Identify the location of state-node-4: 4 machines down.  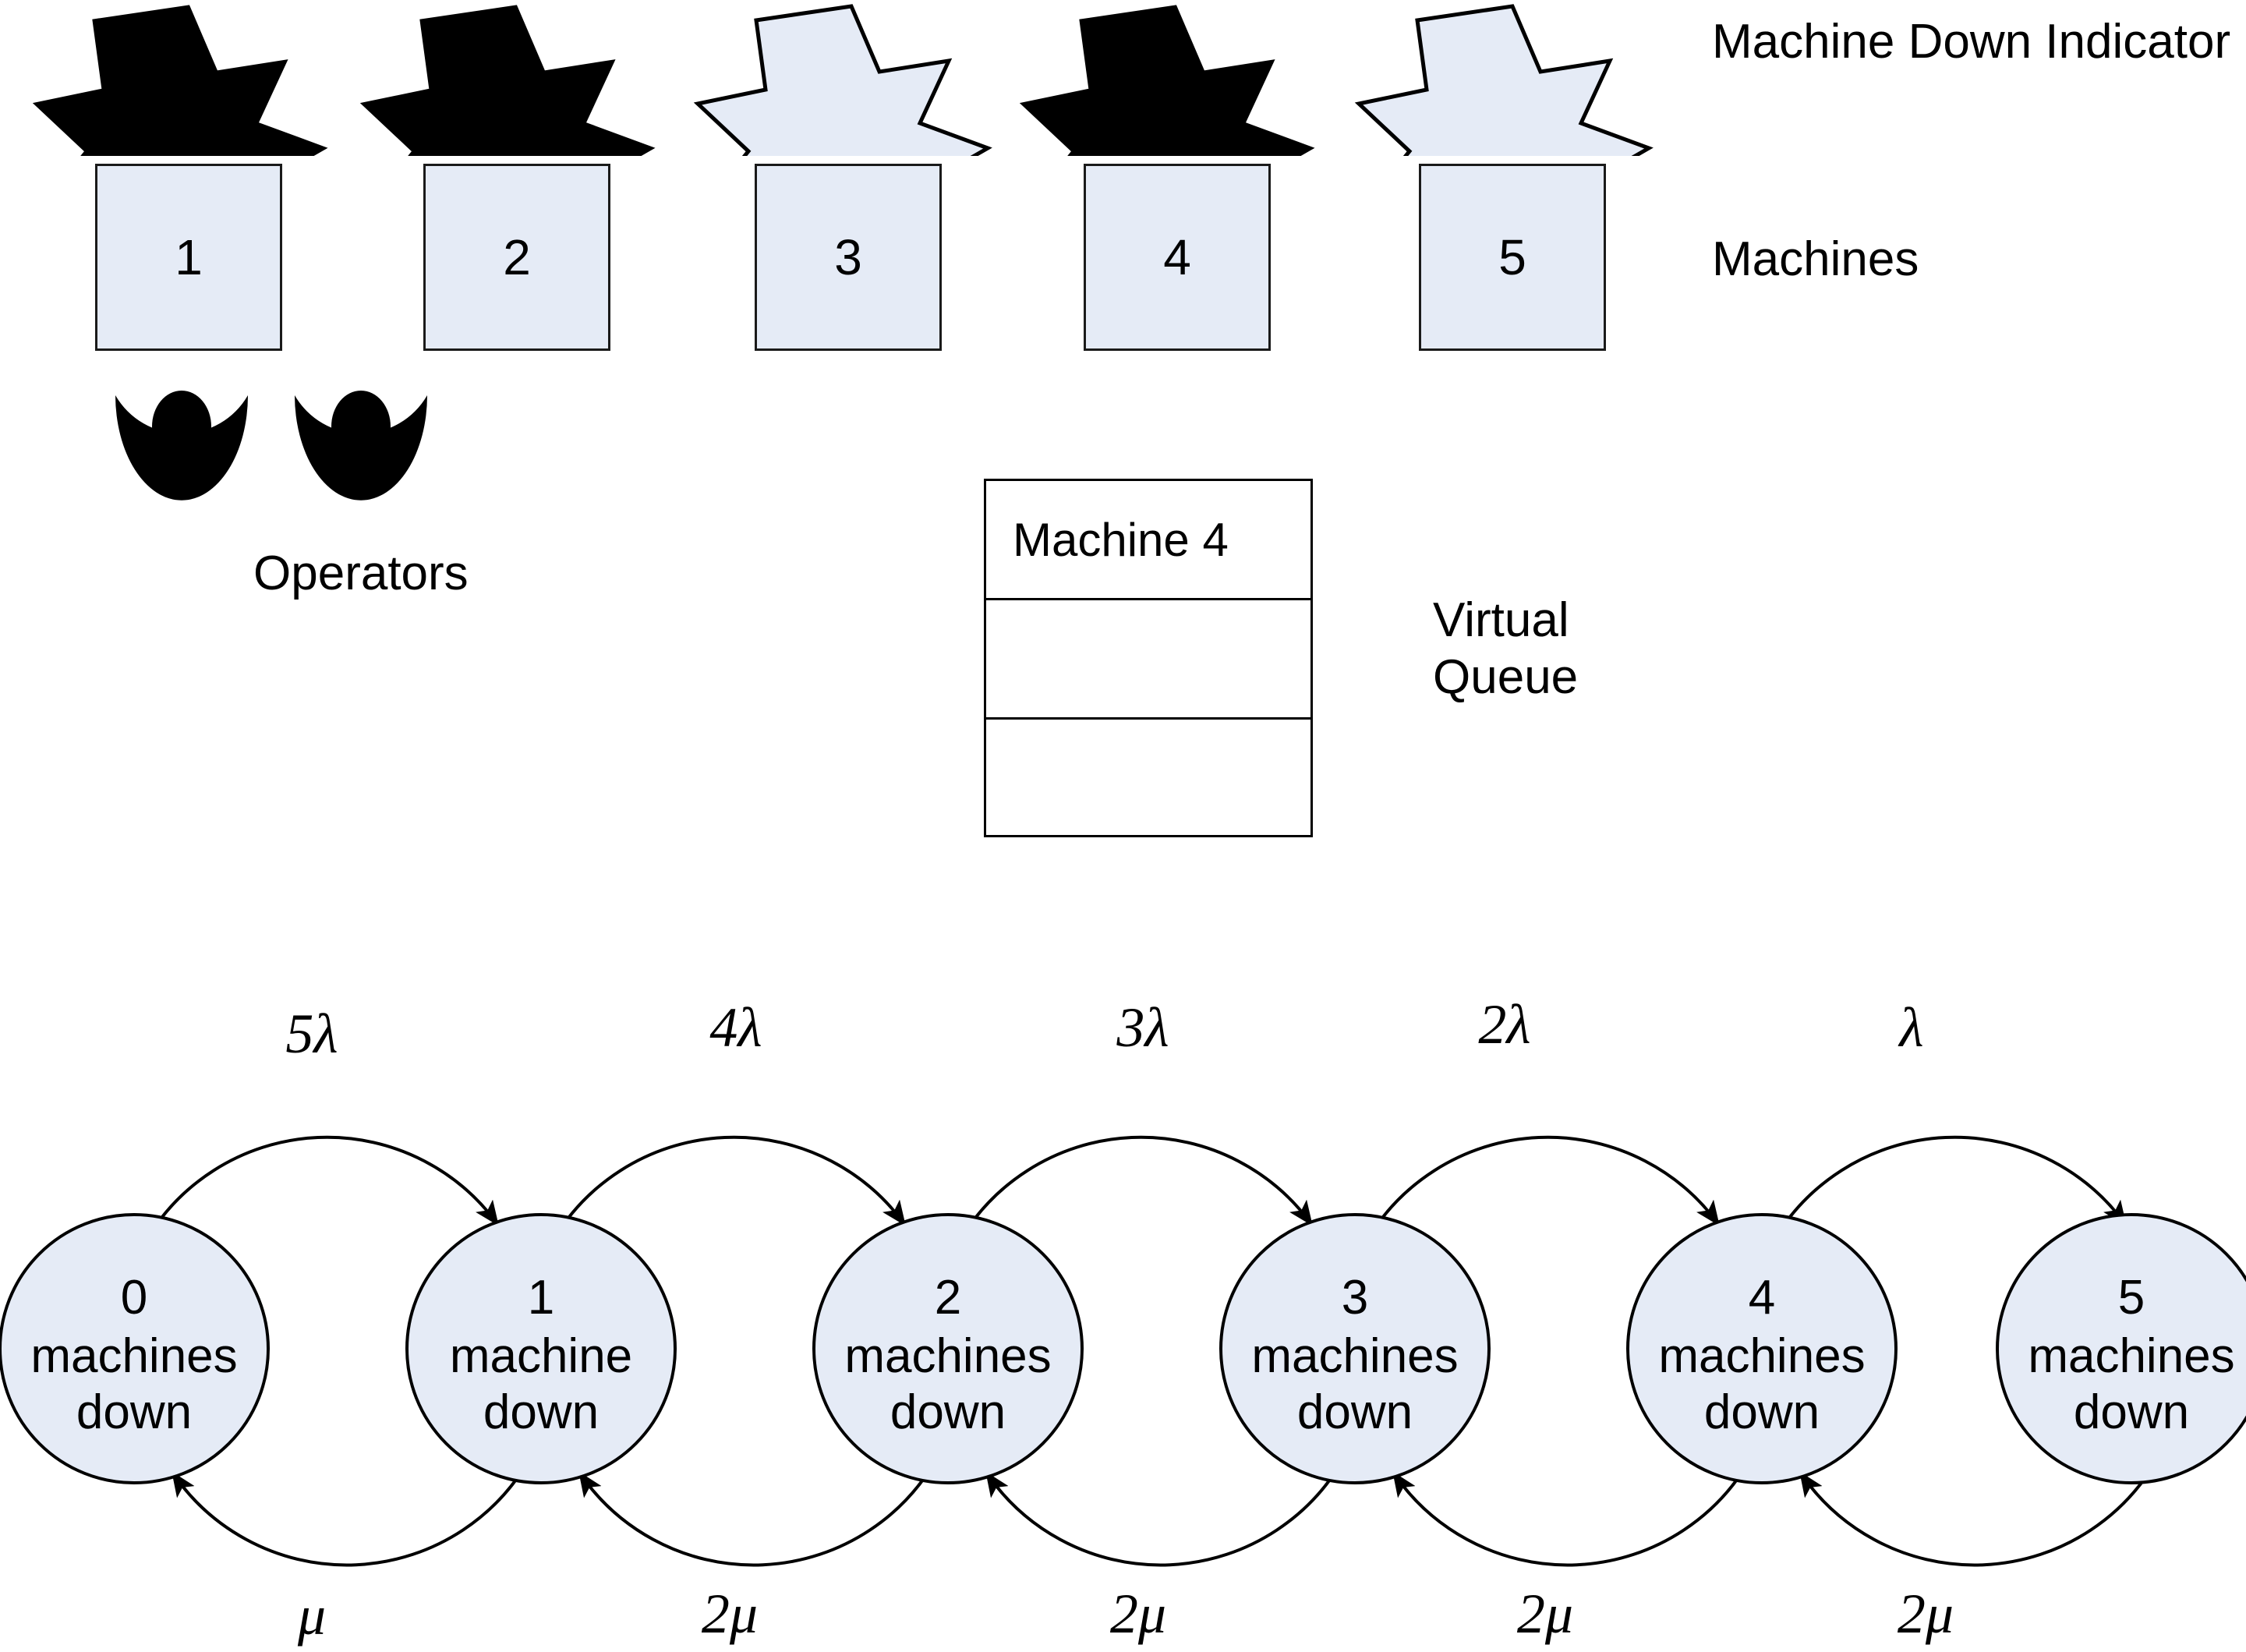
(1762, 1348).